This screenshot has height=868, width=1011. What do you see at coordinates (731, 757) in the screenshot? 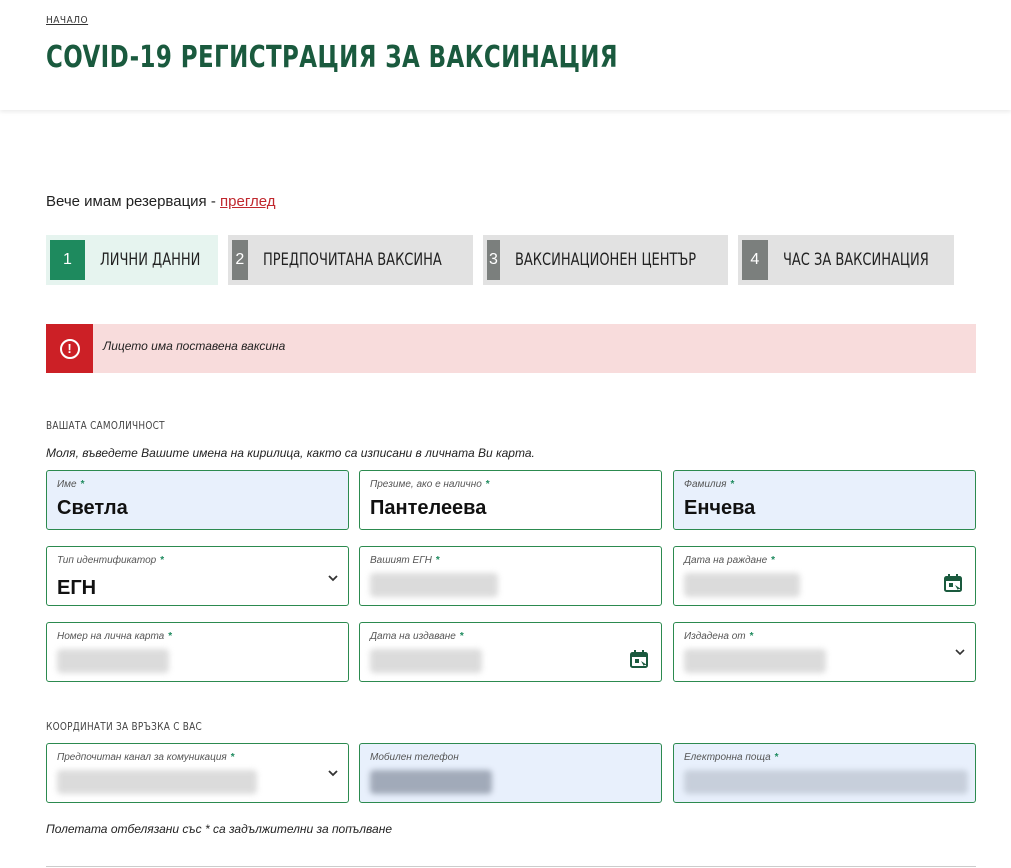
I see `field-label: Електронна поща *` at bounding box center [731, 757].